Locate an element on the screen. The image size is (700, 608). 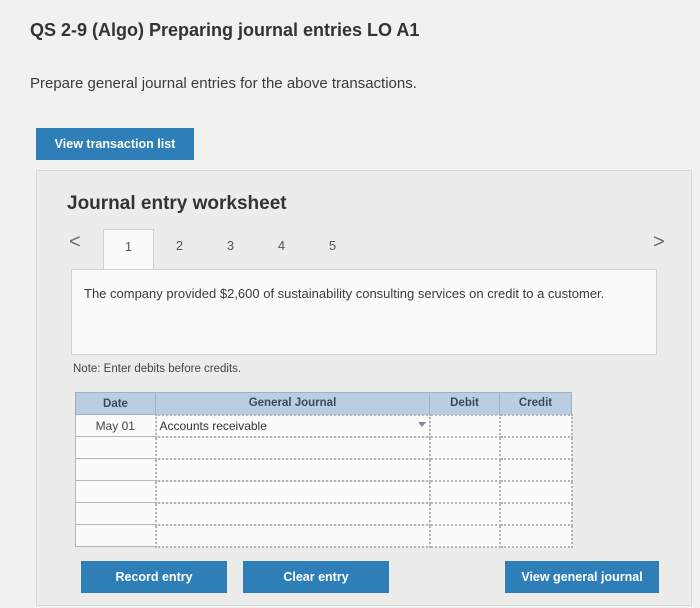
record-entry-button: Record entry is located at coordinates (154, 577).